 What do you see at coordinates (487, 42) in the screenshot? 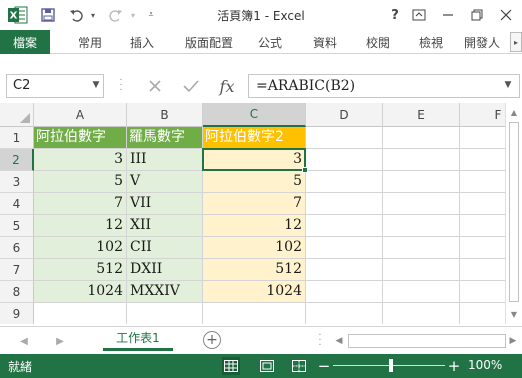
I see `tab-developer: 開發人` at bounding box center [487, 42].